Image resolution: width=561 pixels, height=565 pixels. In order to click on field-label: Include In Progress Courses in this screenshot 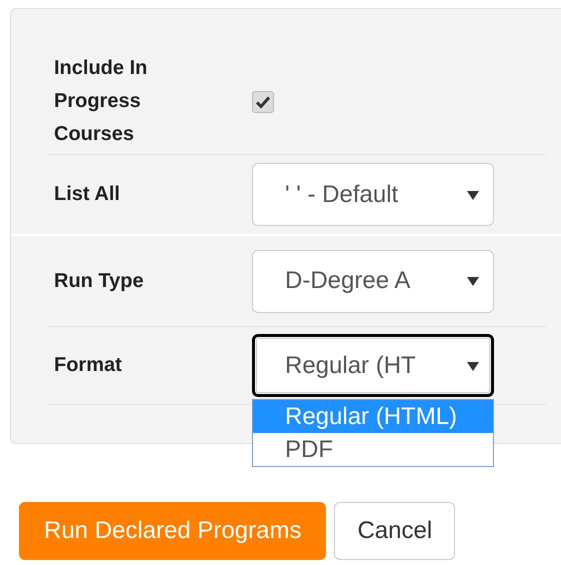, I will do `click(101, 101)`.